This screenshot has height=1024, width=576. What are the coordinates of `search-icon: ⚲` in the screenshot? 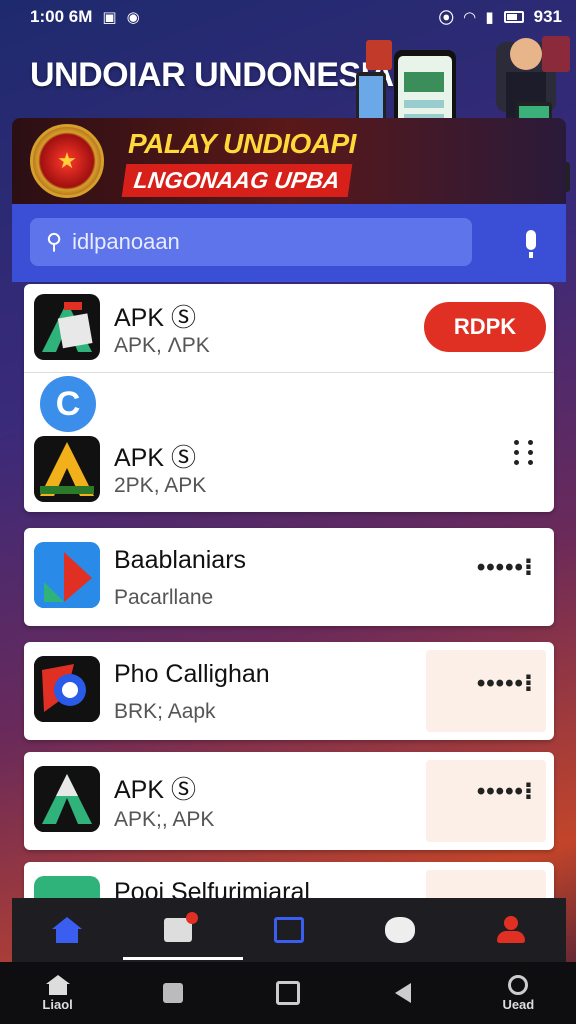 It's located at (54, 241).